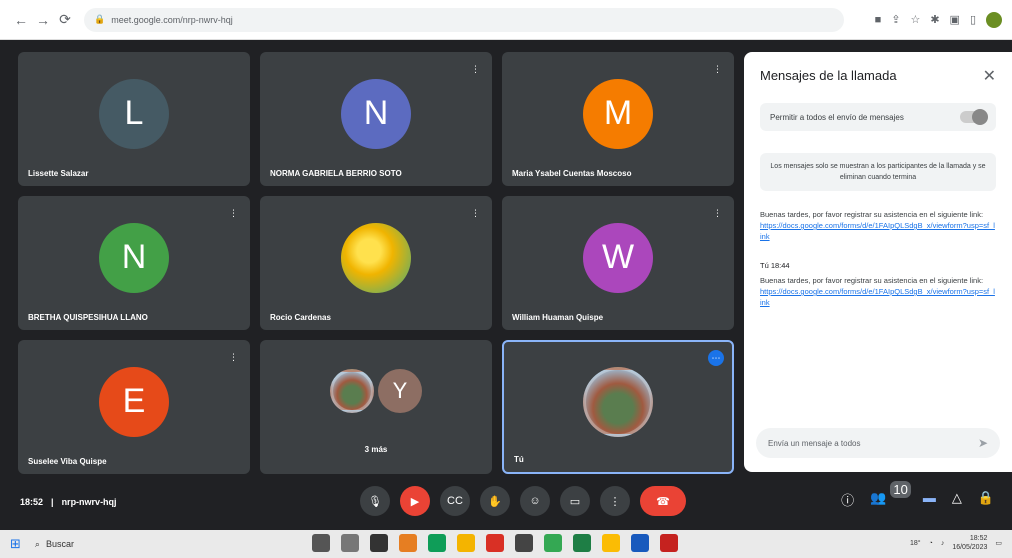 This screenshot has width=1012, height=558. What do you see at coordinates (582, 543) in the screenshot?
I see `excel-icon` at bounding box center [582, 543].